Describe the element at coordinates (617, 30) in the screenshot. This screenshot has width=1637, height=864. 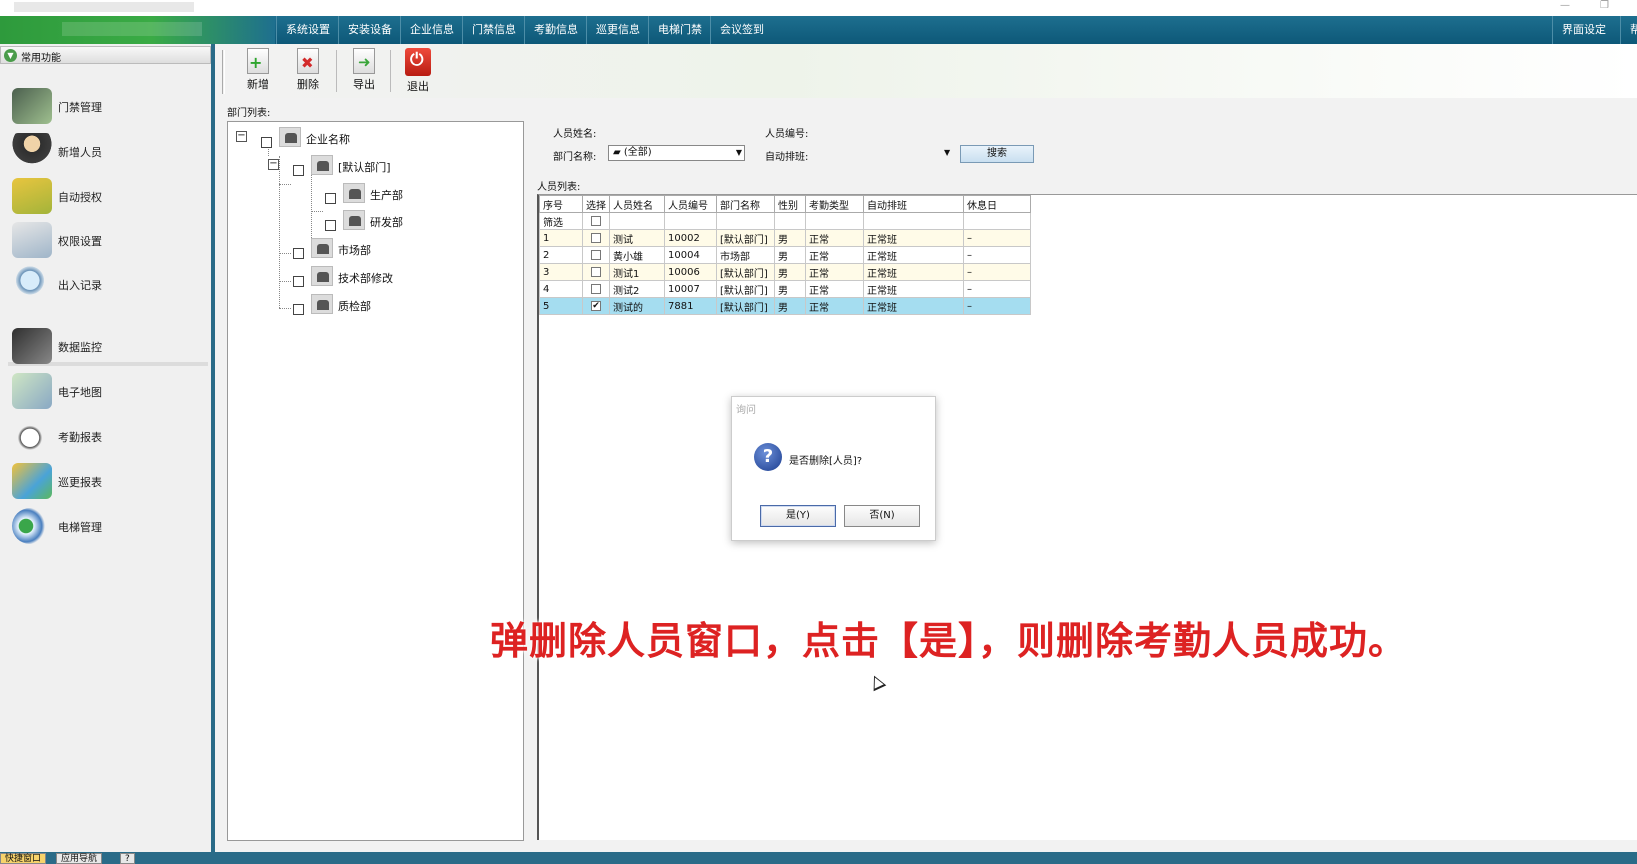
I see `menu-patrol-info: 巡更信息` at that location.